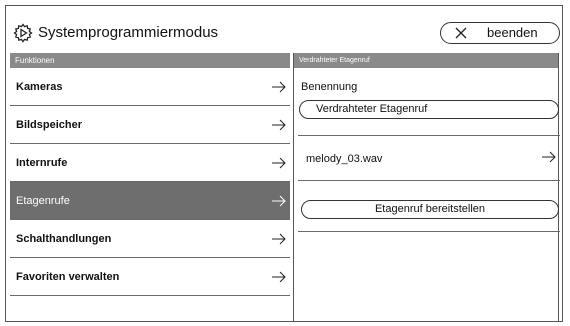 This screenshot has height=326, width=570. Describe the element at coordinates (150, 201) in the screenshot. I see `menu-item-etagenrufe: Etagenrufe` at that location.